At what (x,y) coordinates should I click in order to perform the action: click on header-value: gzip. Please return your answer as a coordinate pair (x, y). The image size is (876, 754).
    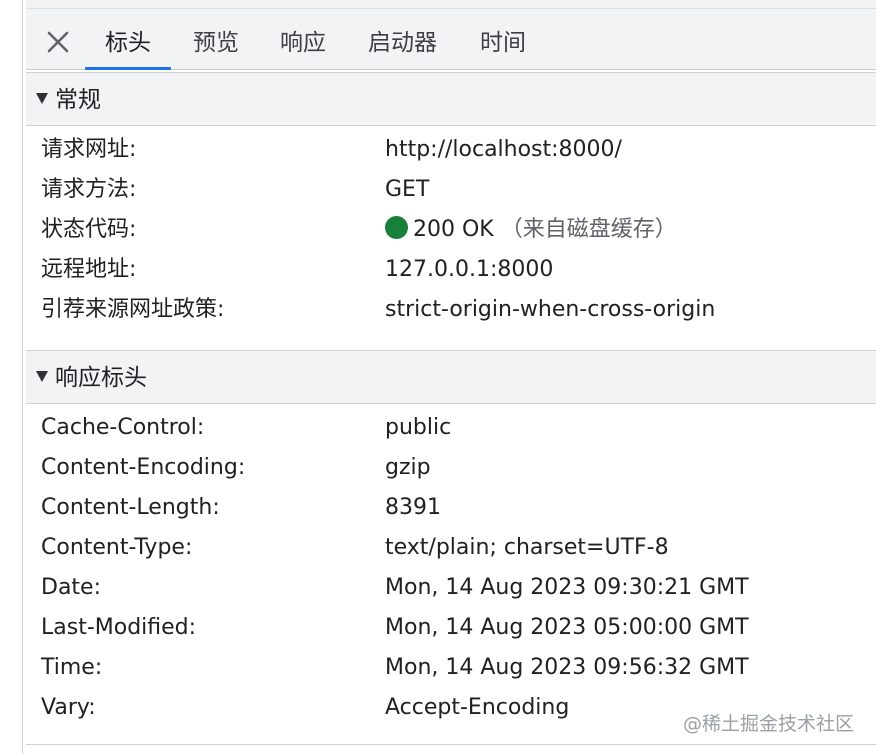
    Looking at the image, I should click on (408, 468).